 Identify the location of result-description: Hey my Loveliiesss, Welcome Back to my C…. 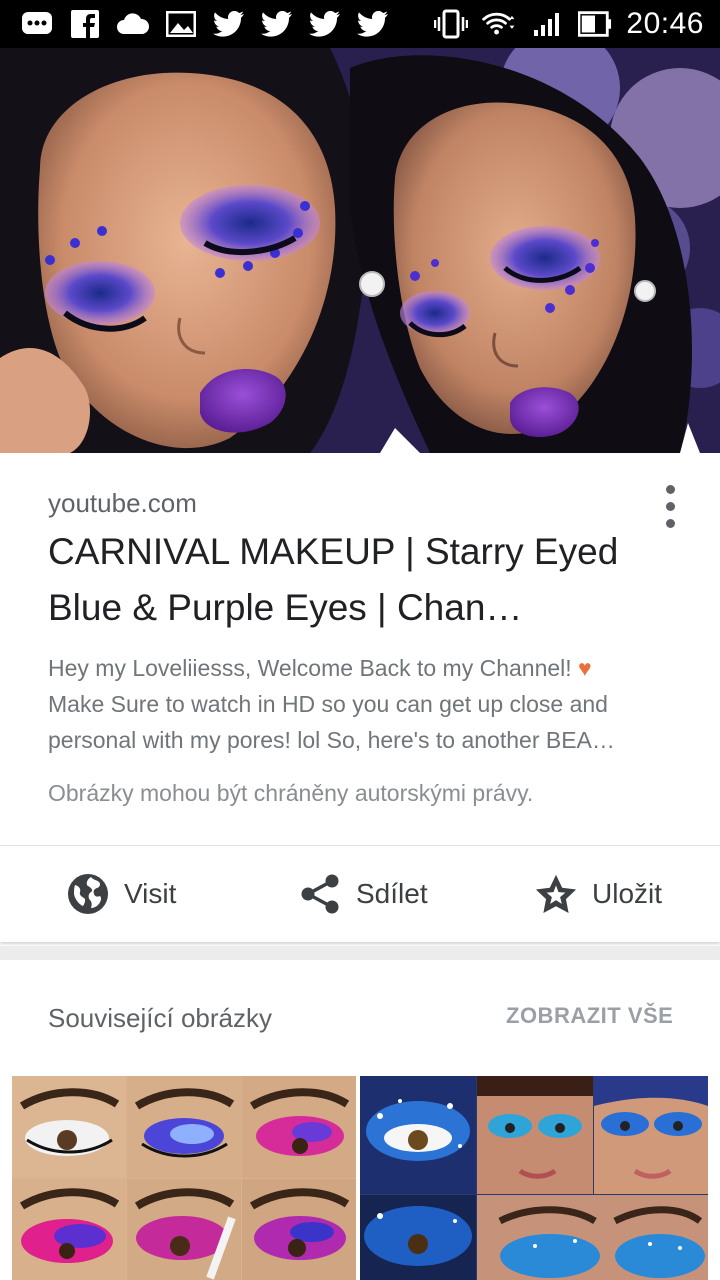
(368, 704).